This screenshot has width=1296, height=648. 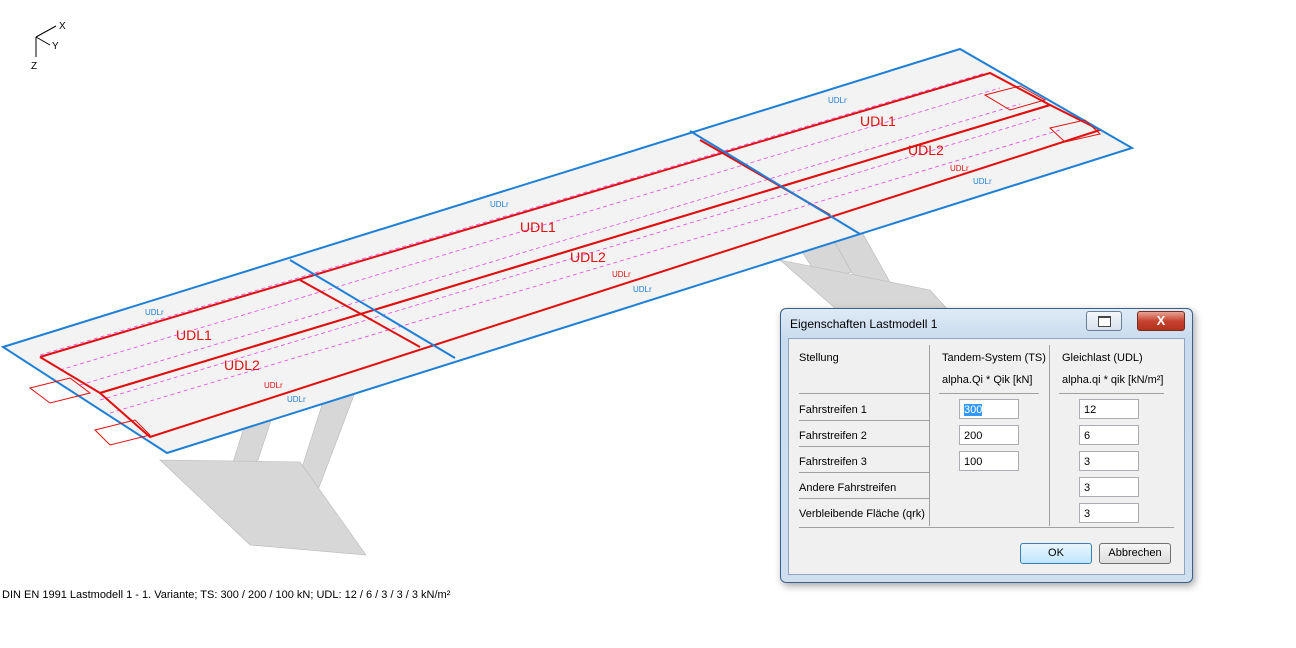 I want to click on udl-field-3: 3, so click(x=1109, y=461).